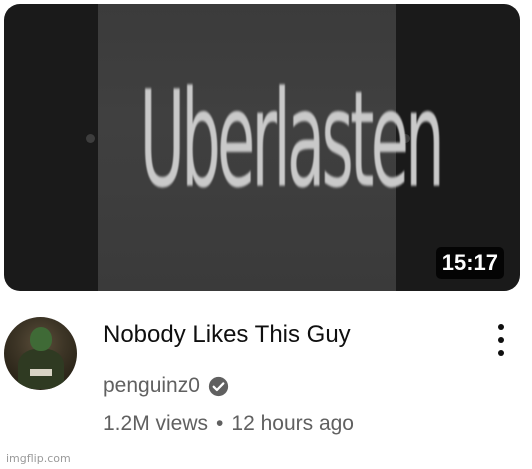 Image resolution: width=532 pixels, height=469 pixels. What do you see at coordinates (228, 424) in the screenshot?
I see `video-metadata: 1.2M views • 12 hours ago` at bounding box center [228, 424].